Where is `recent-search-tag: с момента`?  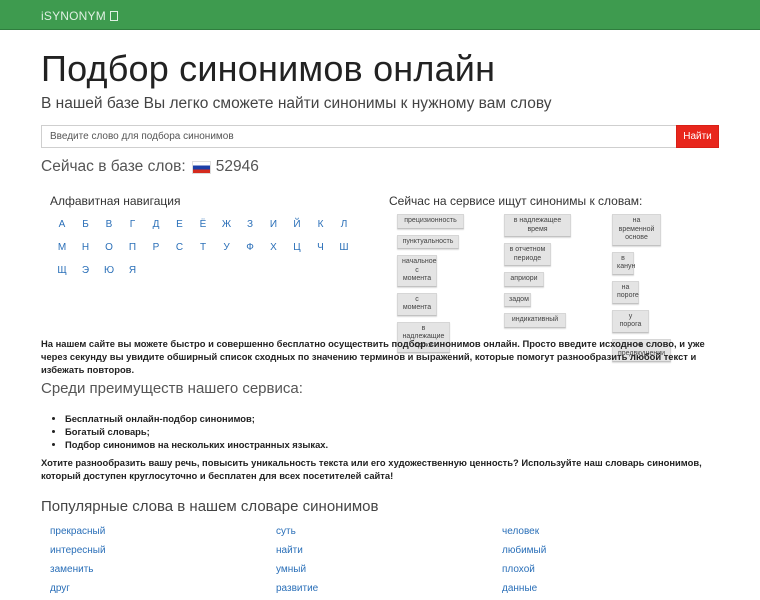 recent-search-tag: с момента is located at coordinates (417, 304).